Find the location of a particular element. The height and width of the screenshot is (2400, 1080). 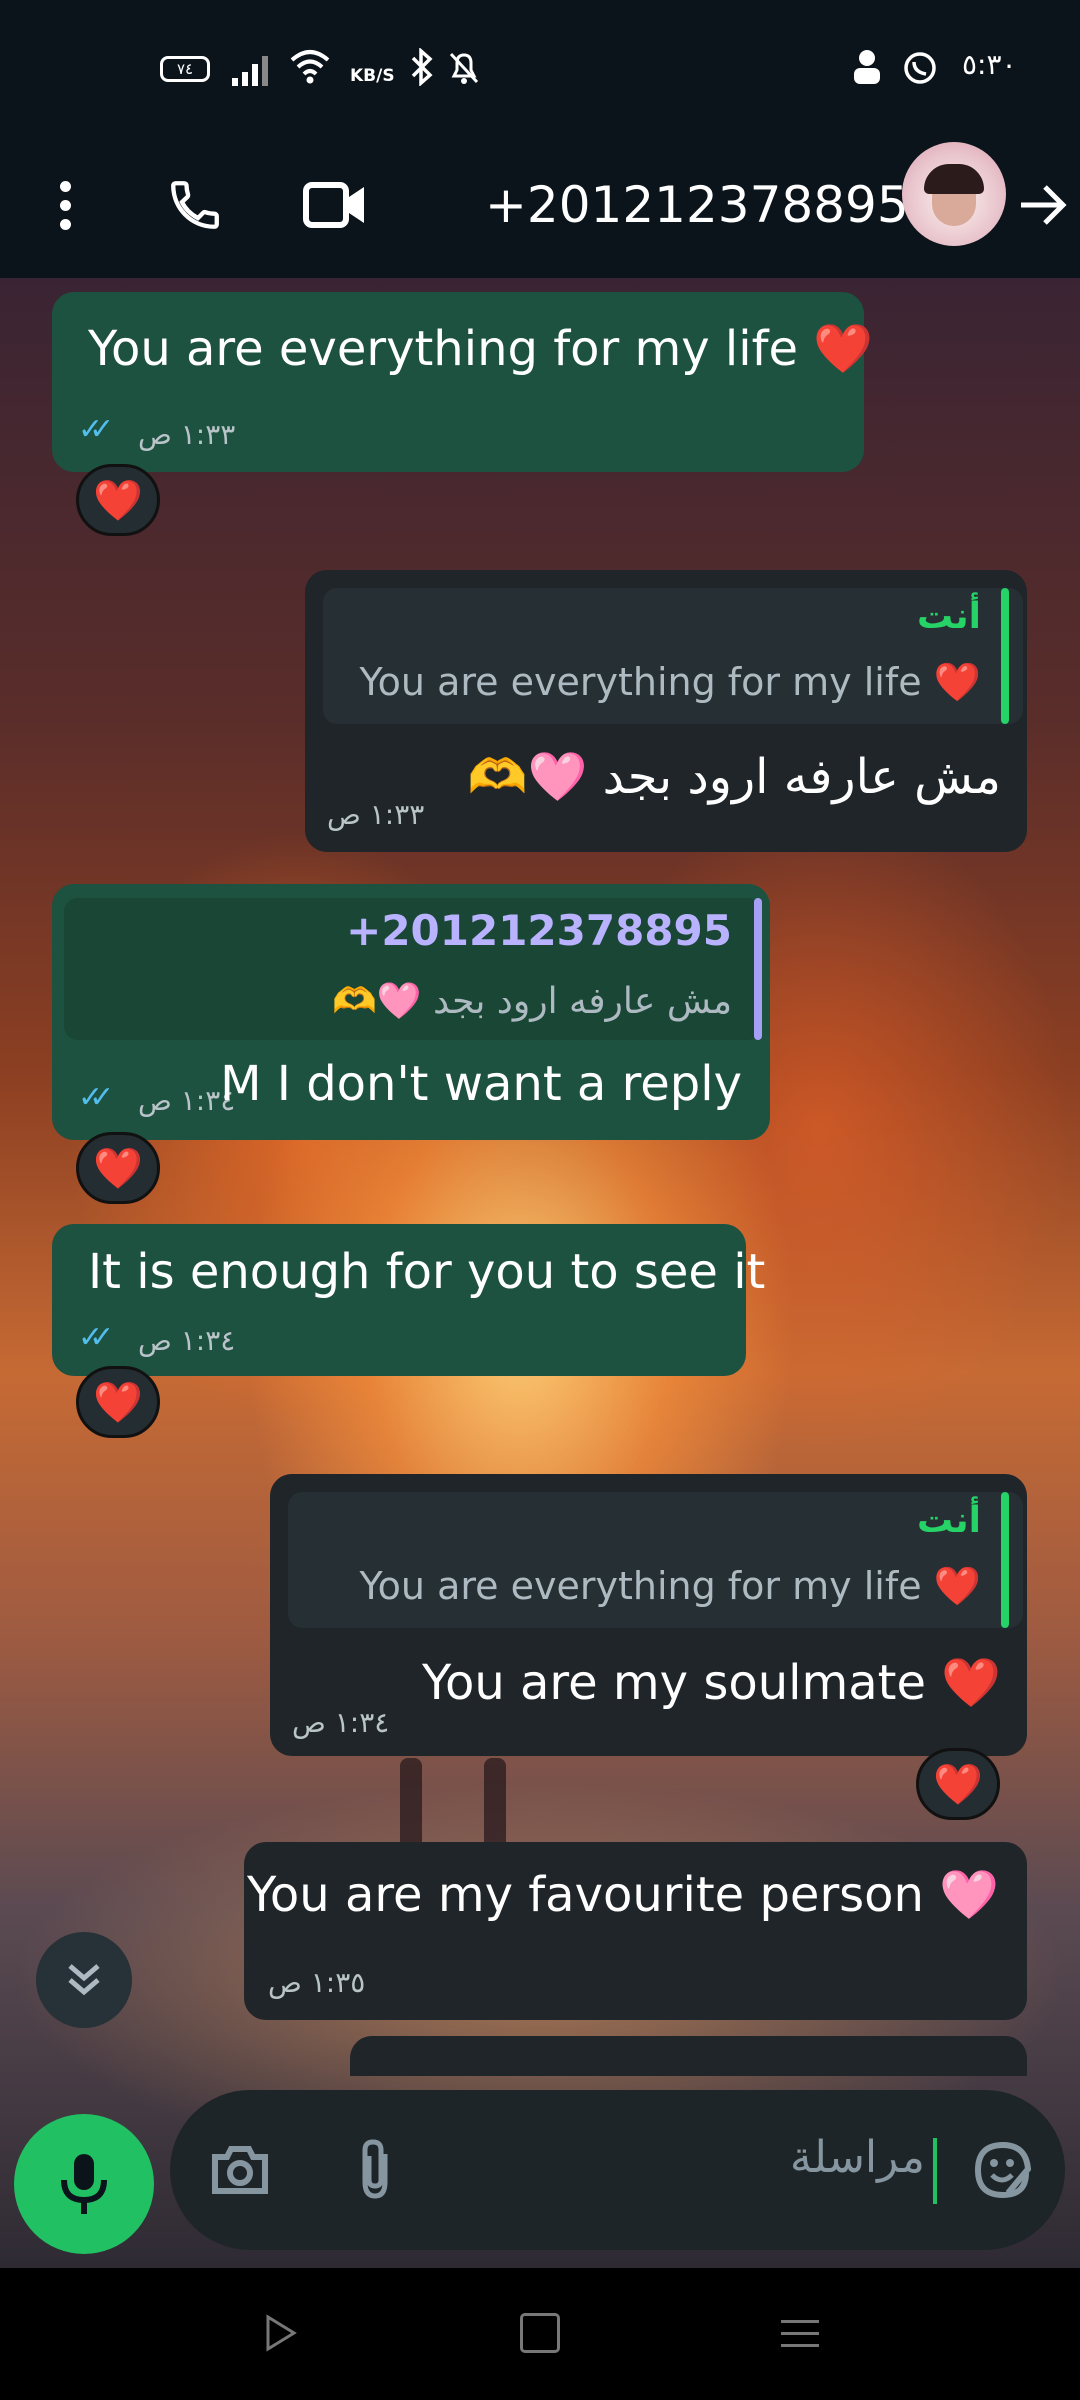

mic-button is located at coordinates (84, 2184).